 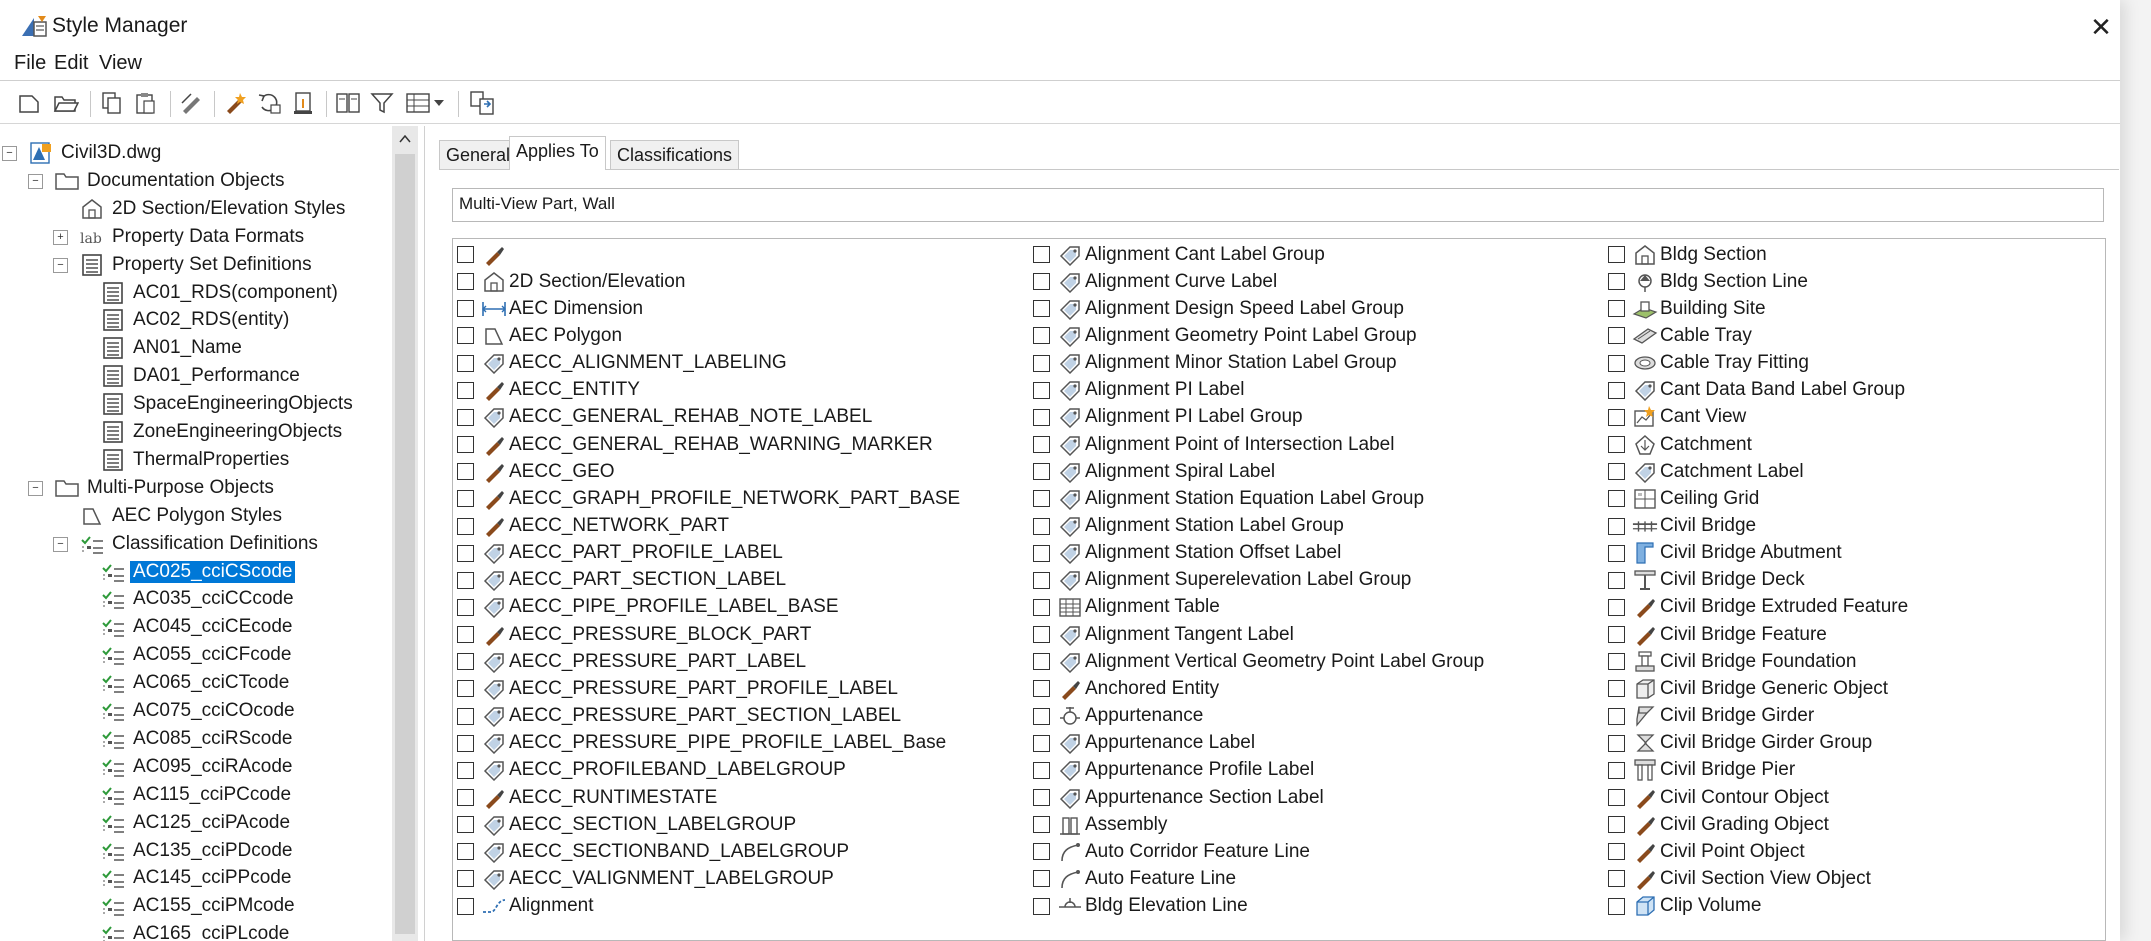 I want to click on tree-scrollbar, so click(x=405, y=533).